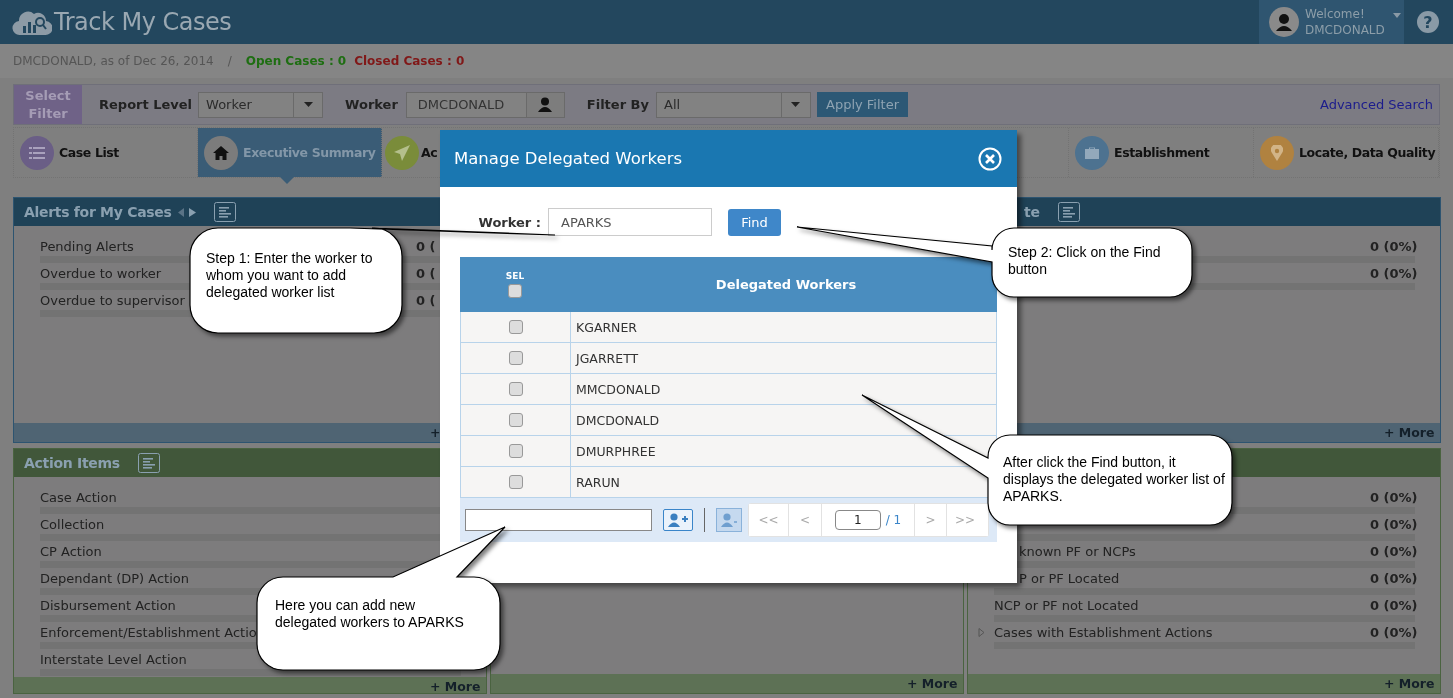 The height and width of the screenshot is (698, 1453). What do you see at coordinates (515, 291) in the screenshot?
I see `select-all-checkbox` at bounding box center [515, 291].